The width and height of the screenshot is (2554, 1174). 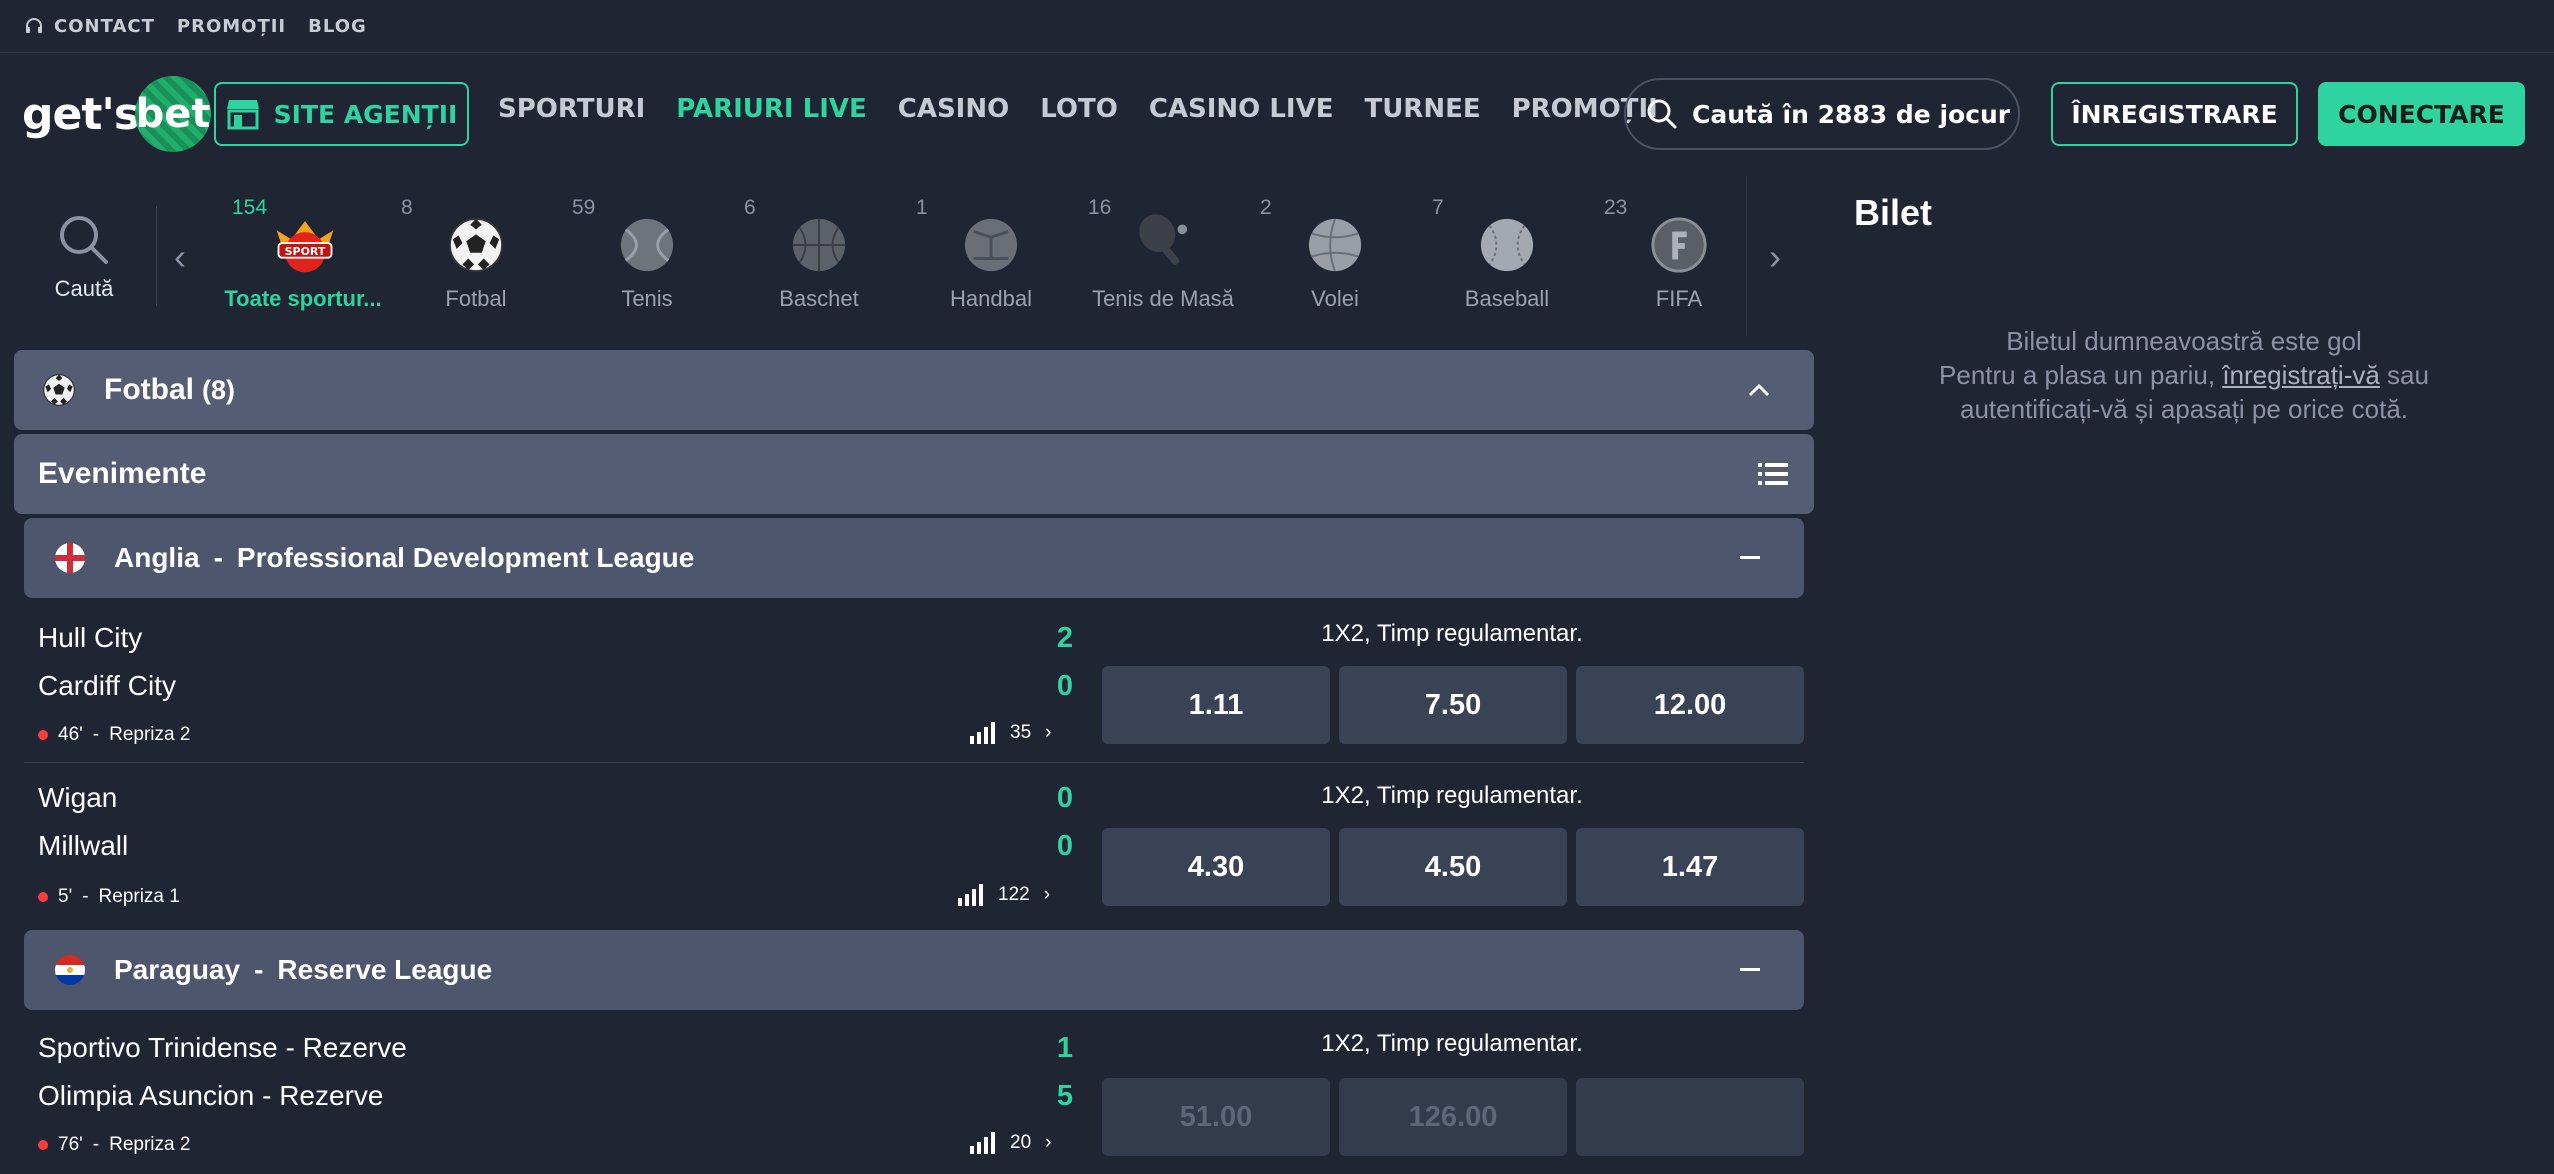 I want to click on chevron-up-icon, so click(x=1759, y=390).